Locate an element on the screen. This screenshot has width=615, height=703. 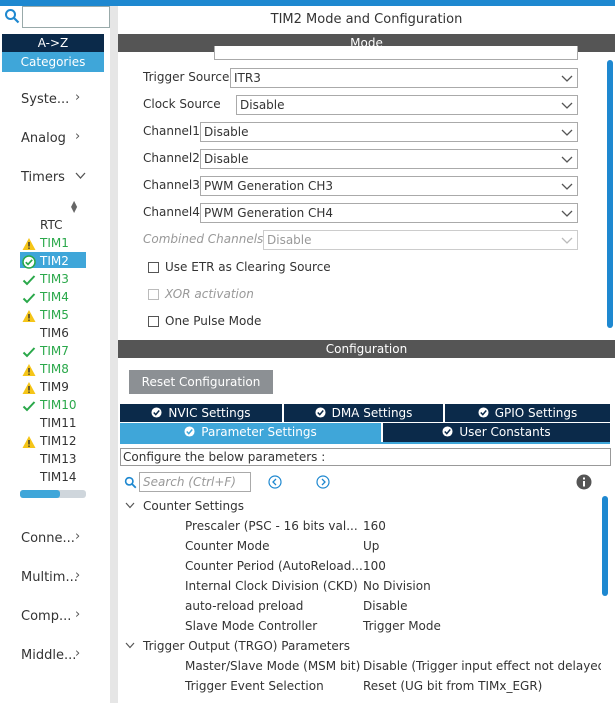
timer-item: TIM5 is located at coordinates (55, 316).